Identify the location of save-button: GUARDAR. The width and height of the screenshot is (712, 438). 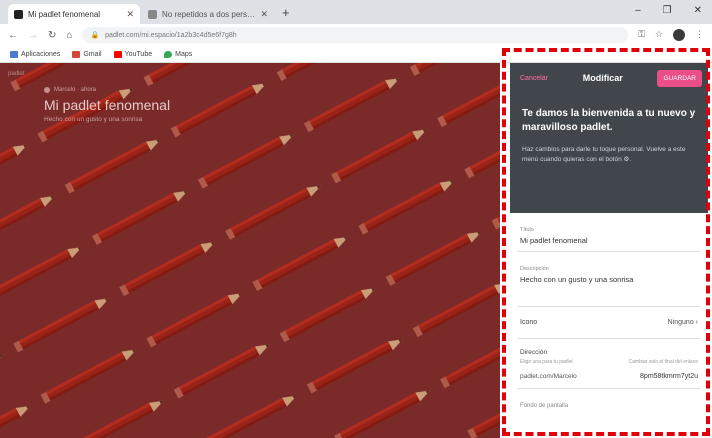
(679, 78).